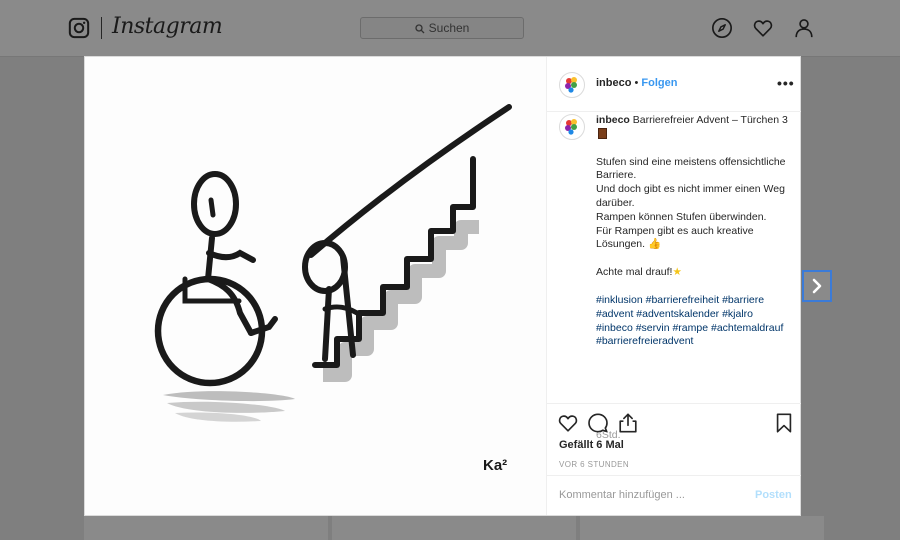  What do you see at coordinates (722, 28) in the screenshot?
I see `compass-icon` at bounding box center [722, 28].